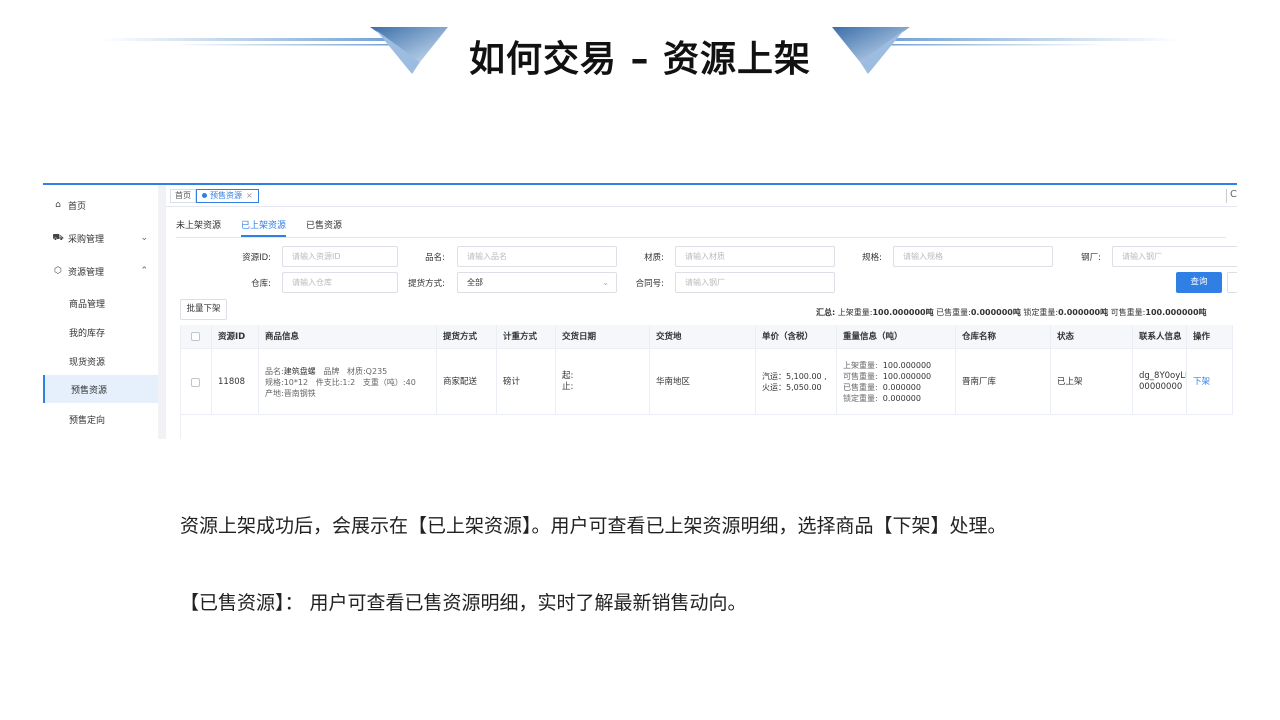 The image size is (1280, 720). Describe the element at coordinates (755, 282) in the screenshot. I see `contract-input: 请输入钢厂` at that location.